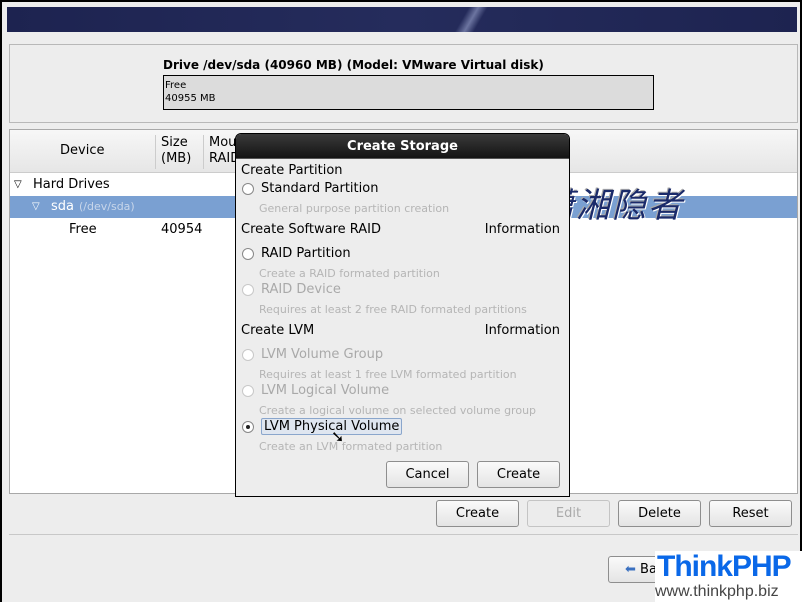 This screenshot has width=802, height=602. What do you see at coordinates (190, 98) in the screenshot?
I see `segment-size: 40955 MB` at bounding box center [190, 98].